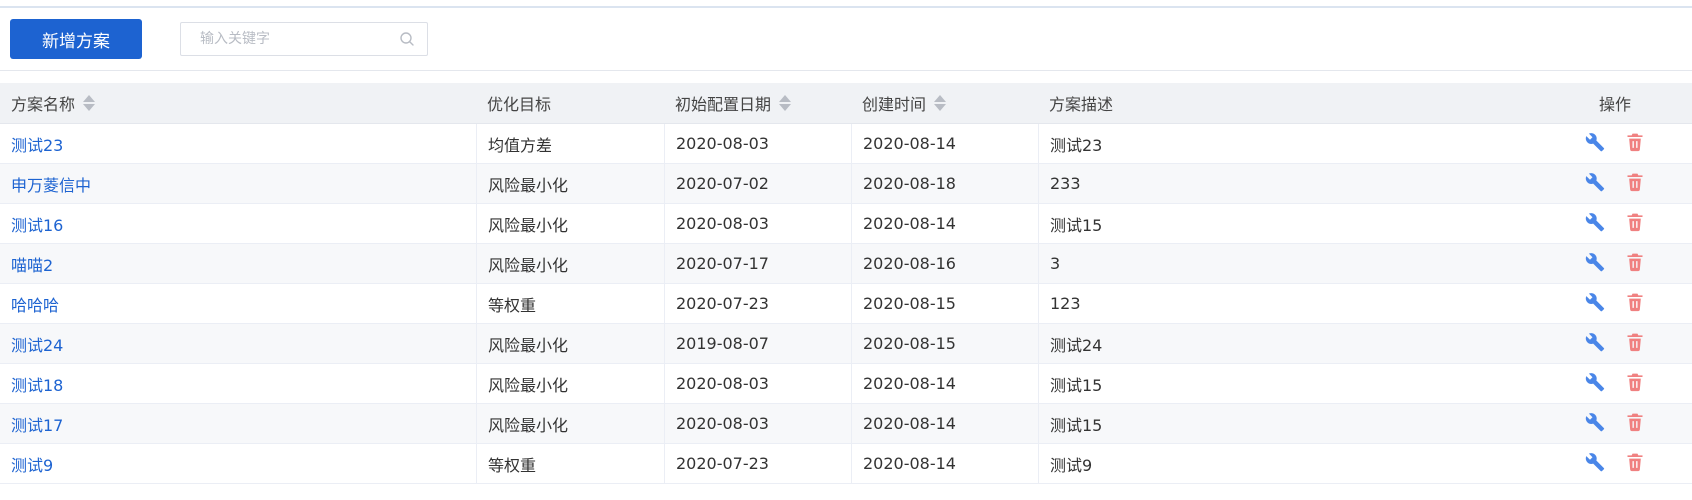 Image resolution: width=1692 pixels, height=500 pixels. I want to click on plan-name-link: 测试17, so click(37, 424).